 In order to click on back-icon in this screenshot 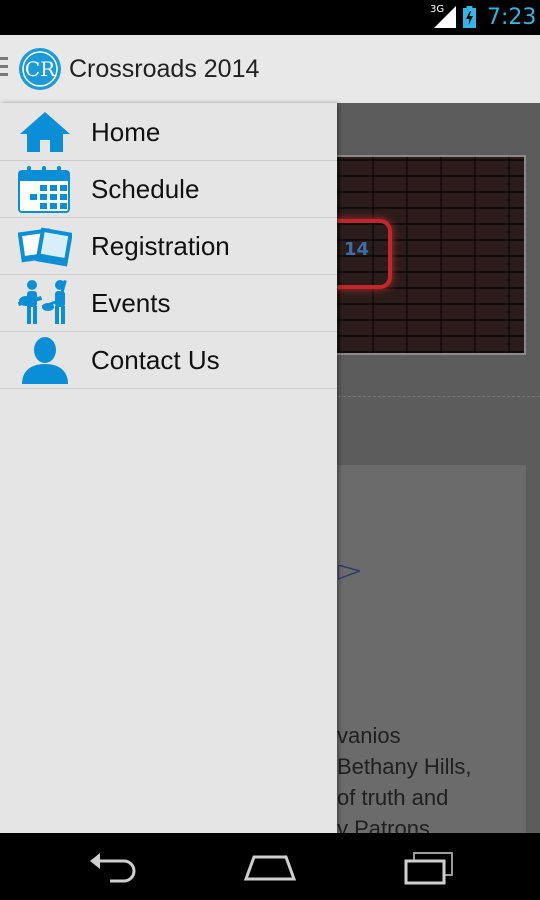, I will do `click(114, 867)`.